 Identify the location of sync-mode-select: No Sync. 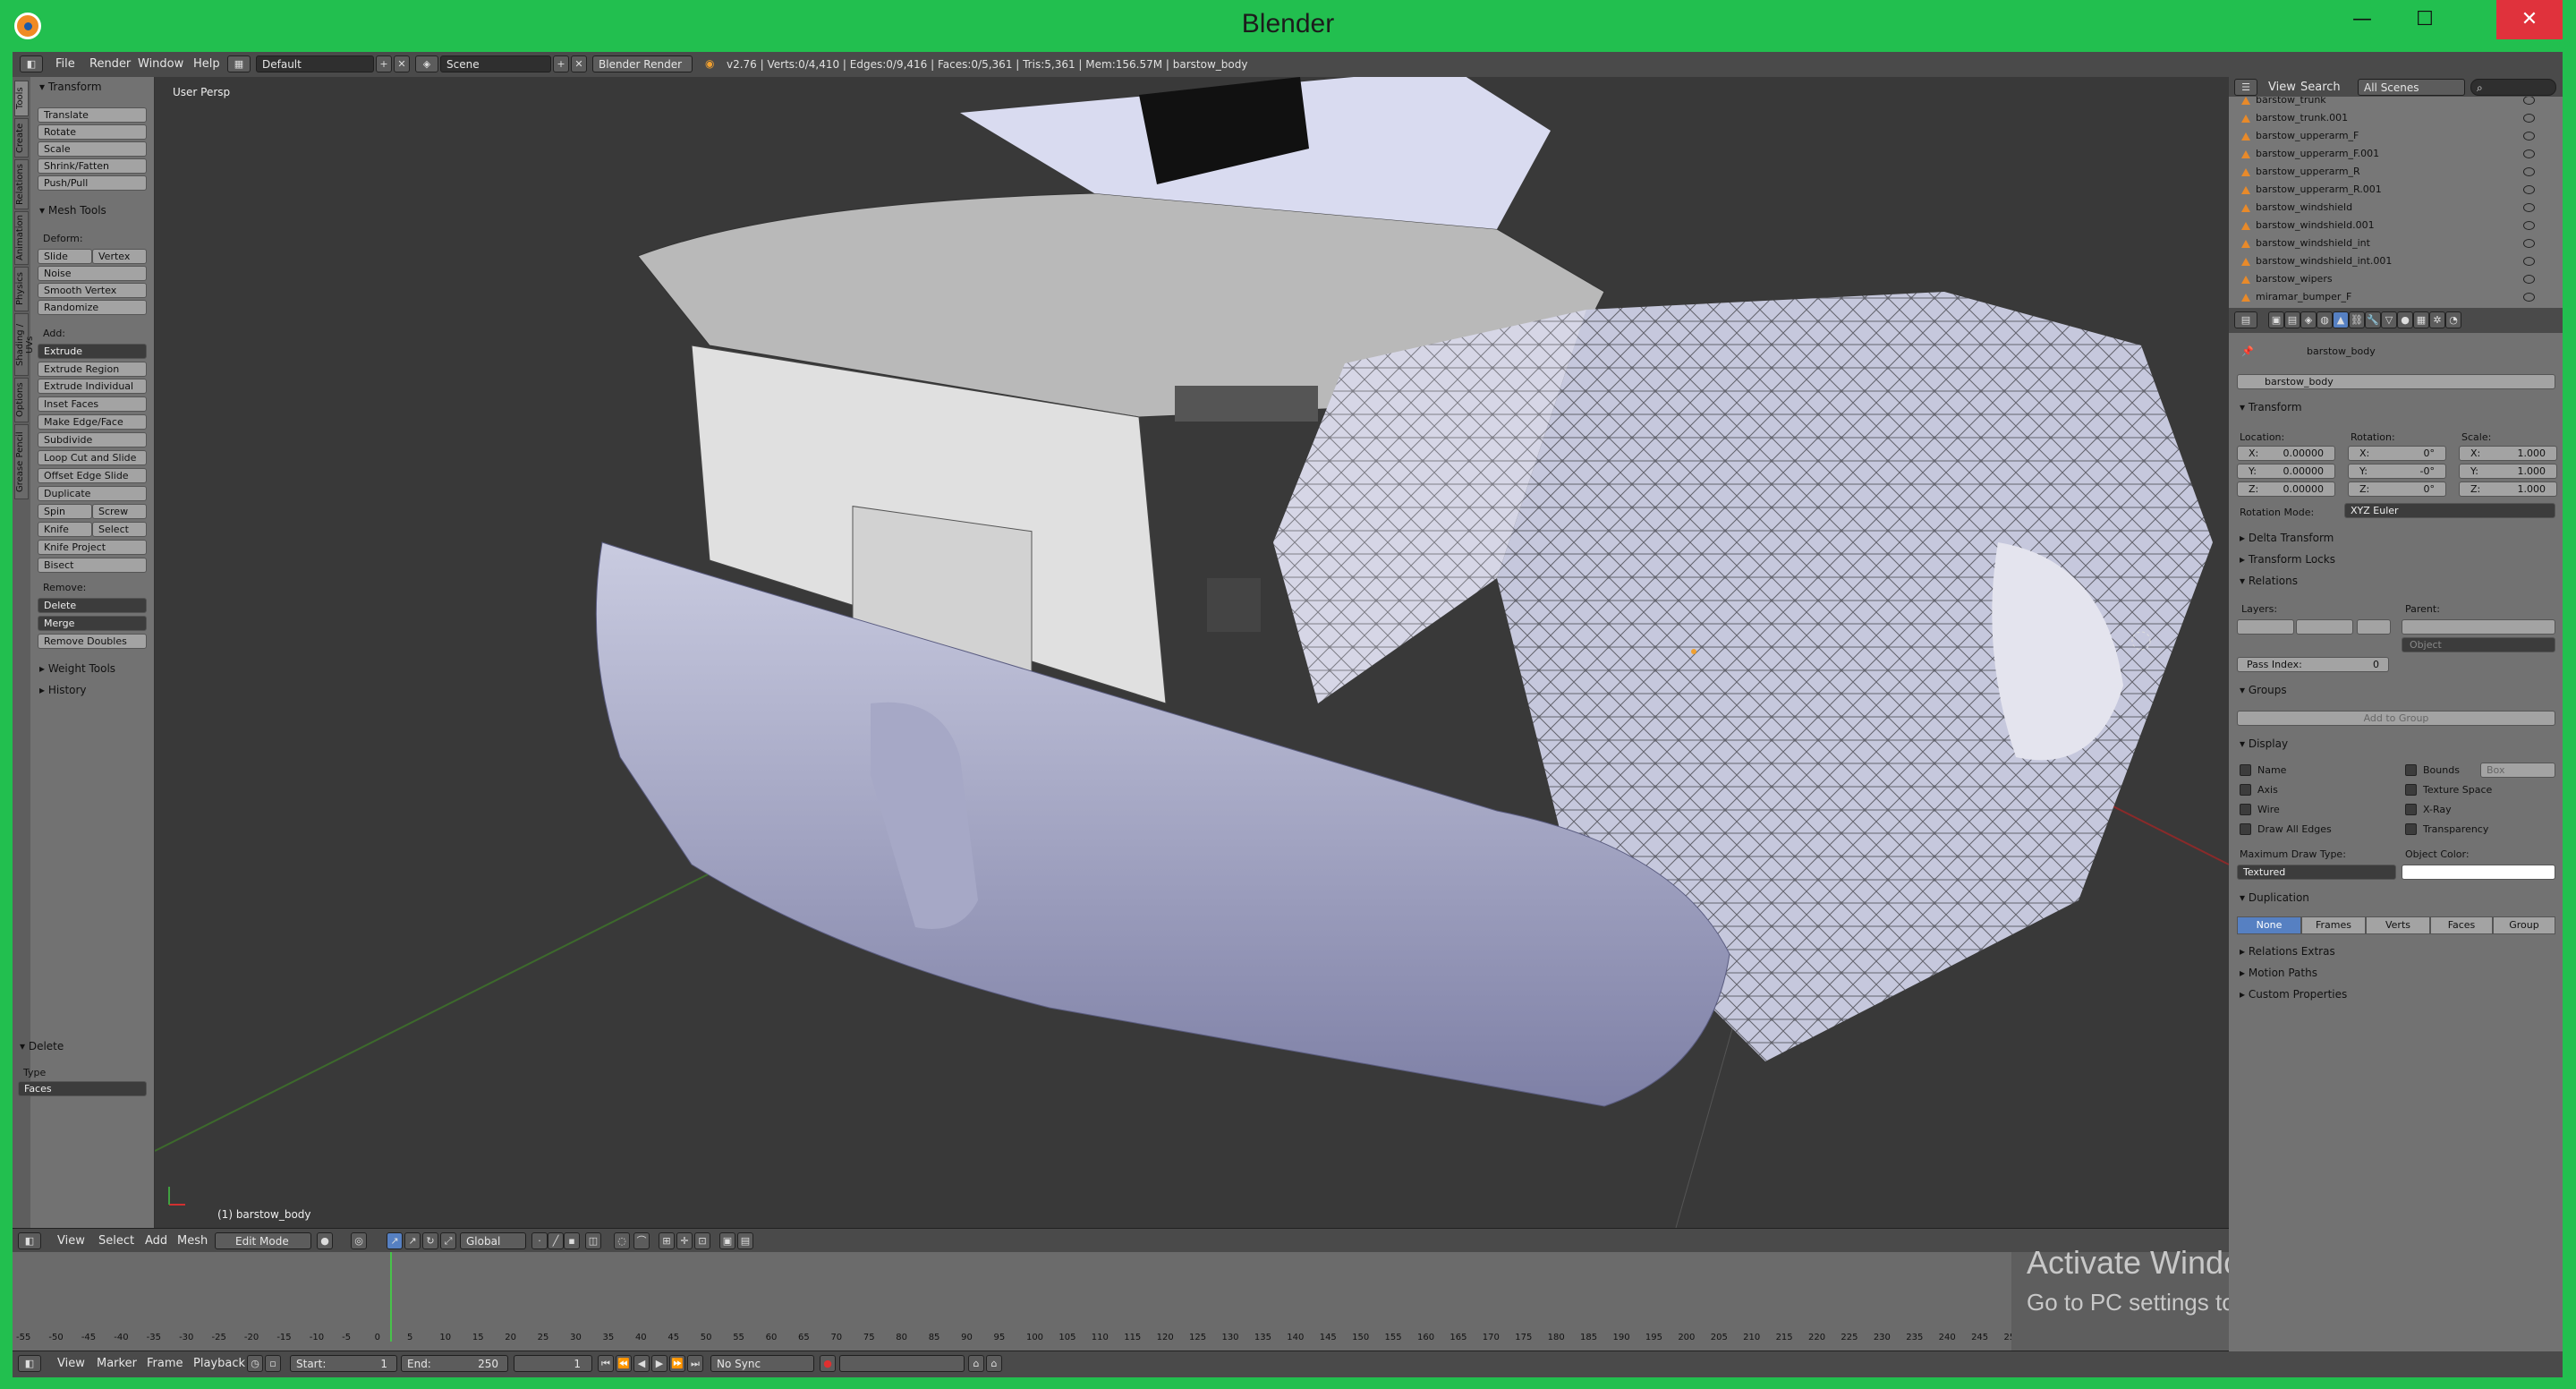
(762, 1363).